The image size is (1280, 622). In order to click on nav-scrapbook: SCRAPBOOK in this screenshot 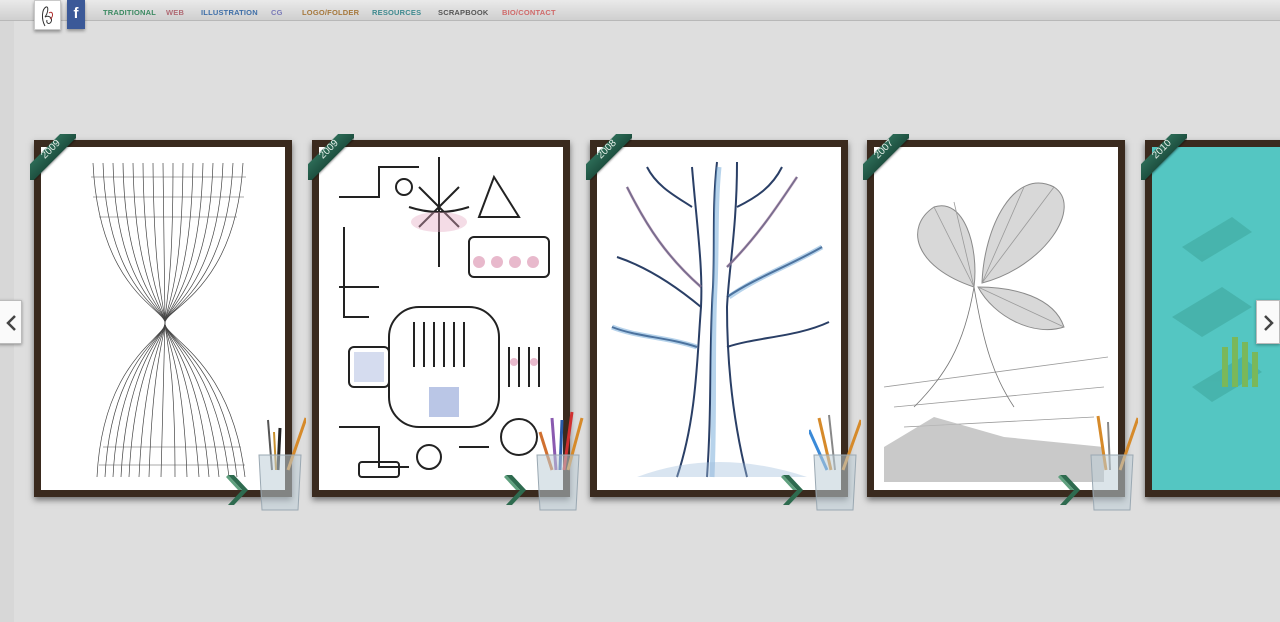, I will do `click(463, 12)`.